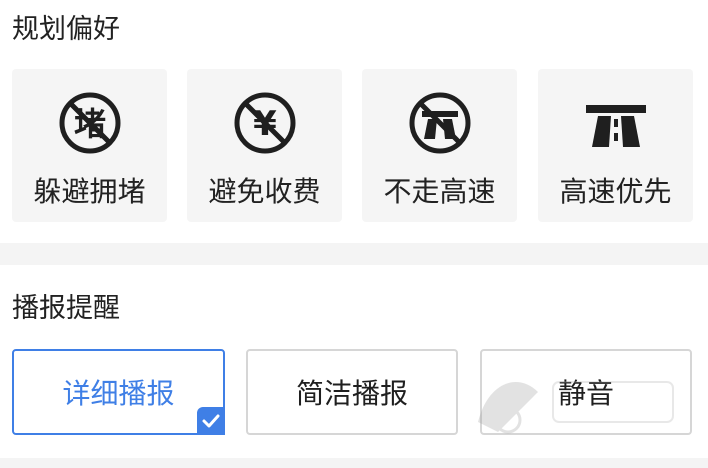 This screenshot has height=468, width=708. Describe the element at coordinates (615, 191) in the screenshot. I see `pref-label-highway-first: 高速优先` at that location.